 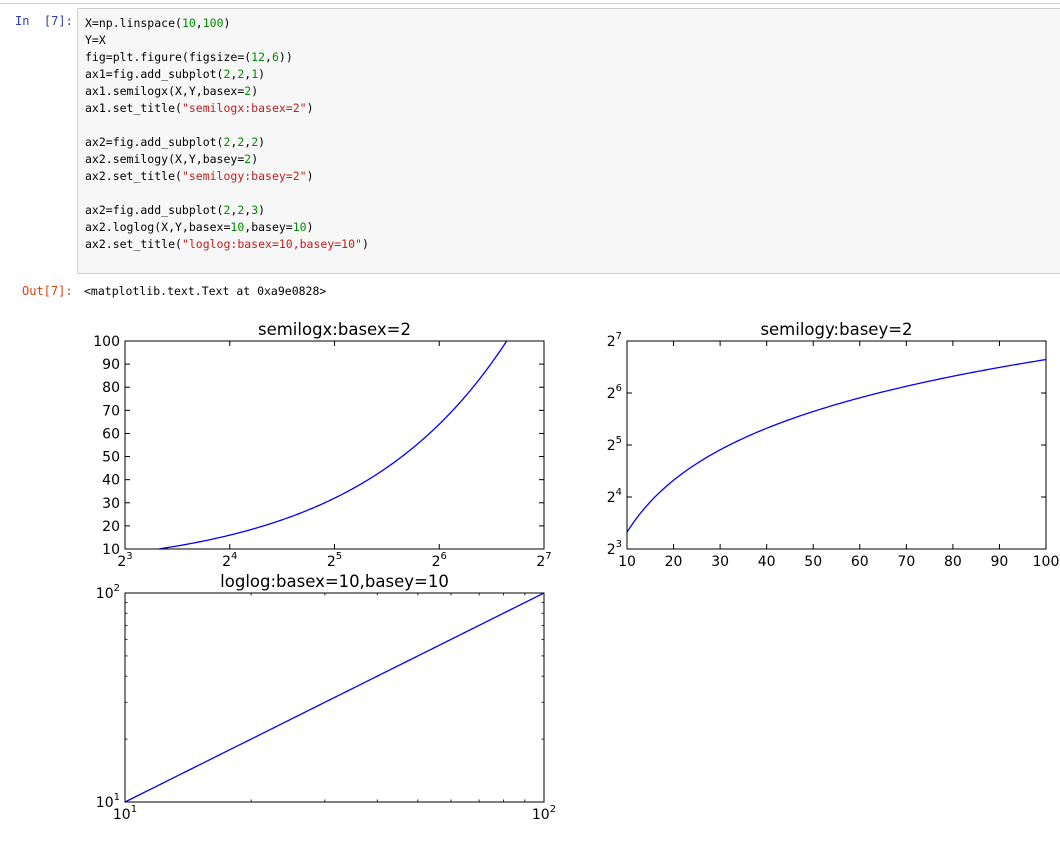 I want to click on subplot-3: 101 102101102 loglog:basex=10,basey=10, so click(x=326, y=697).